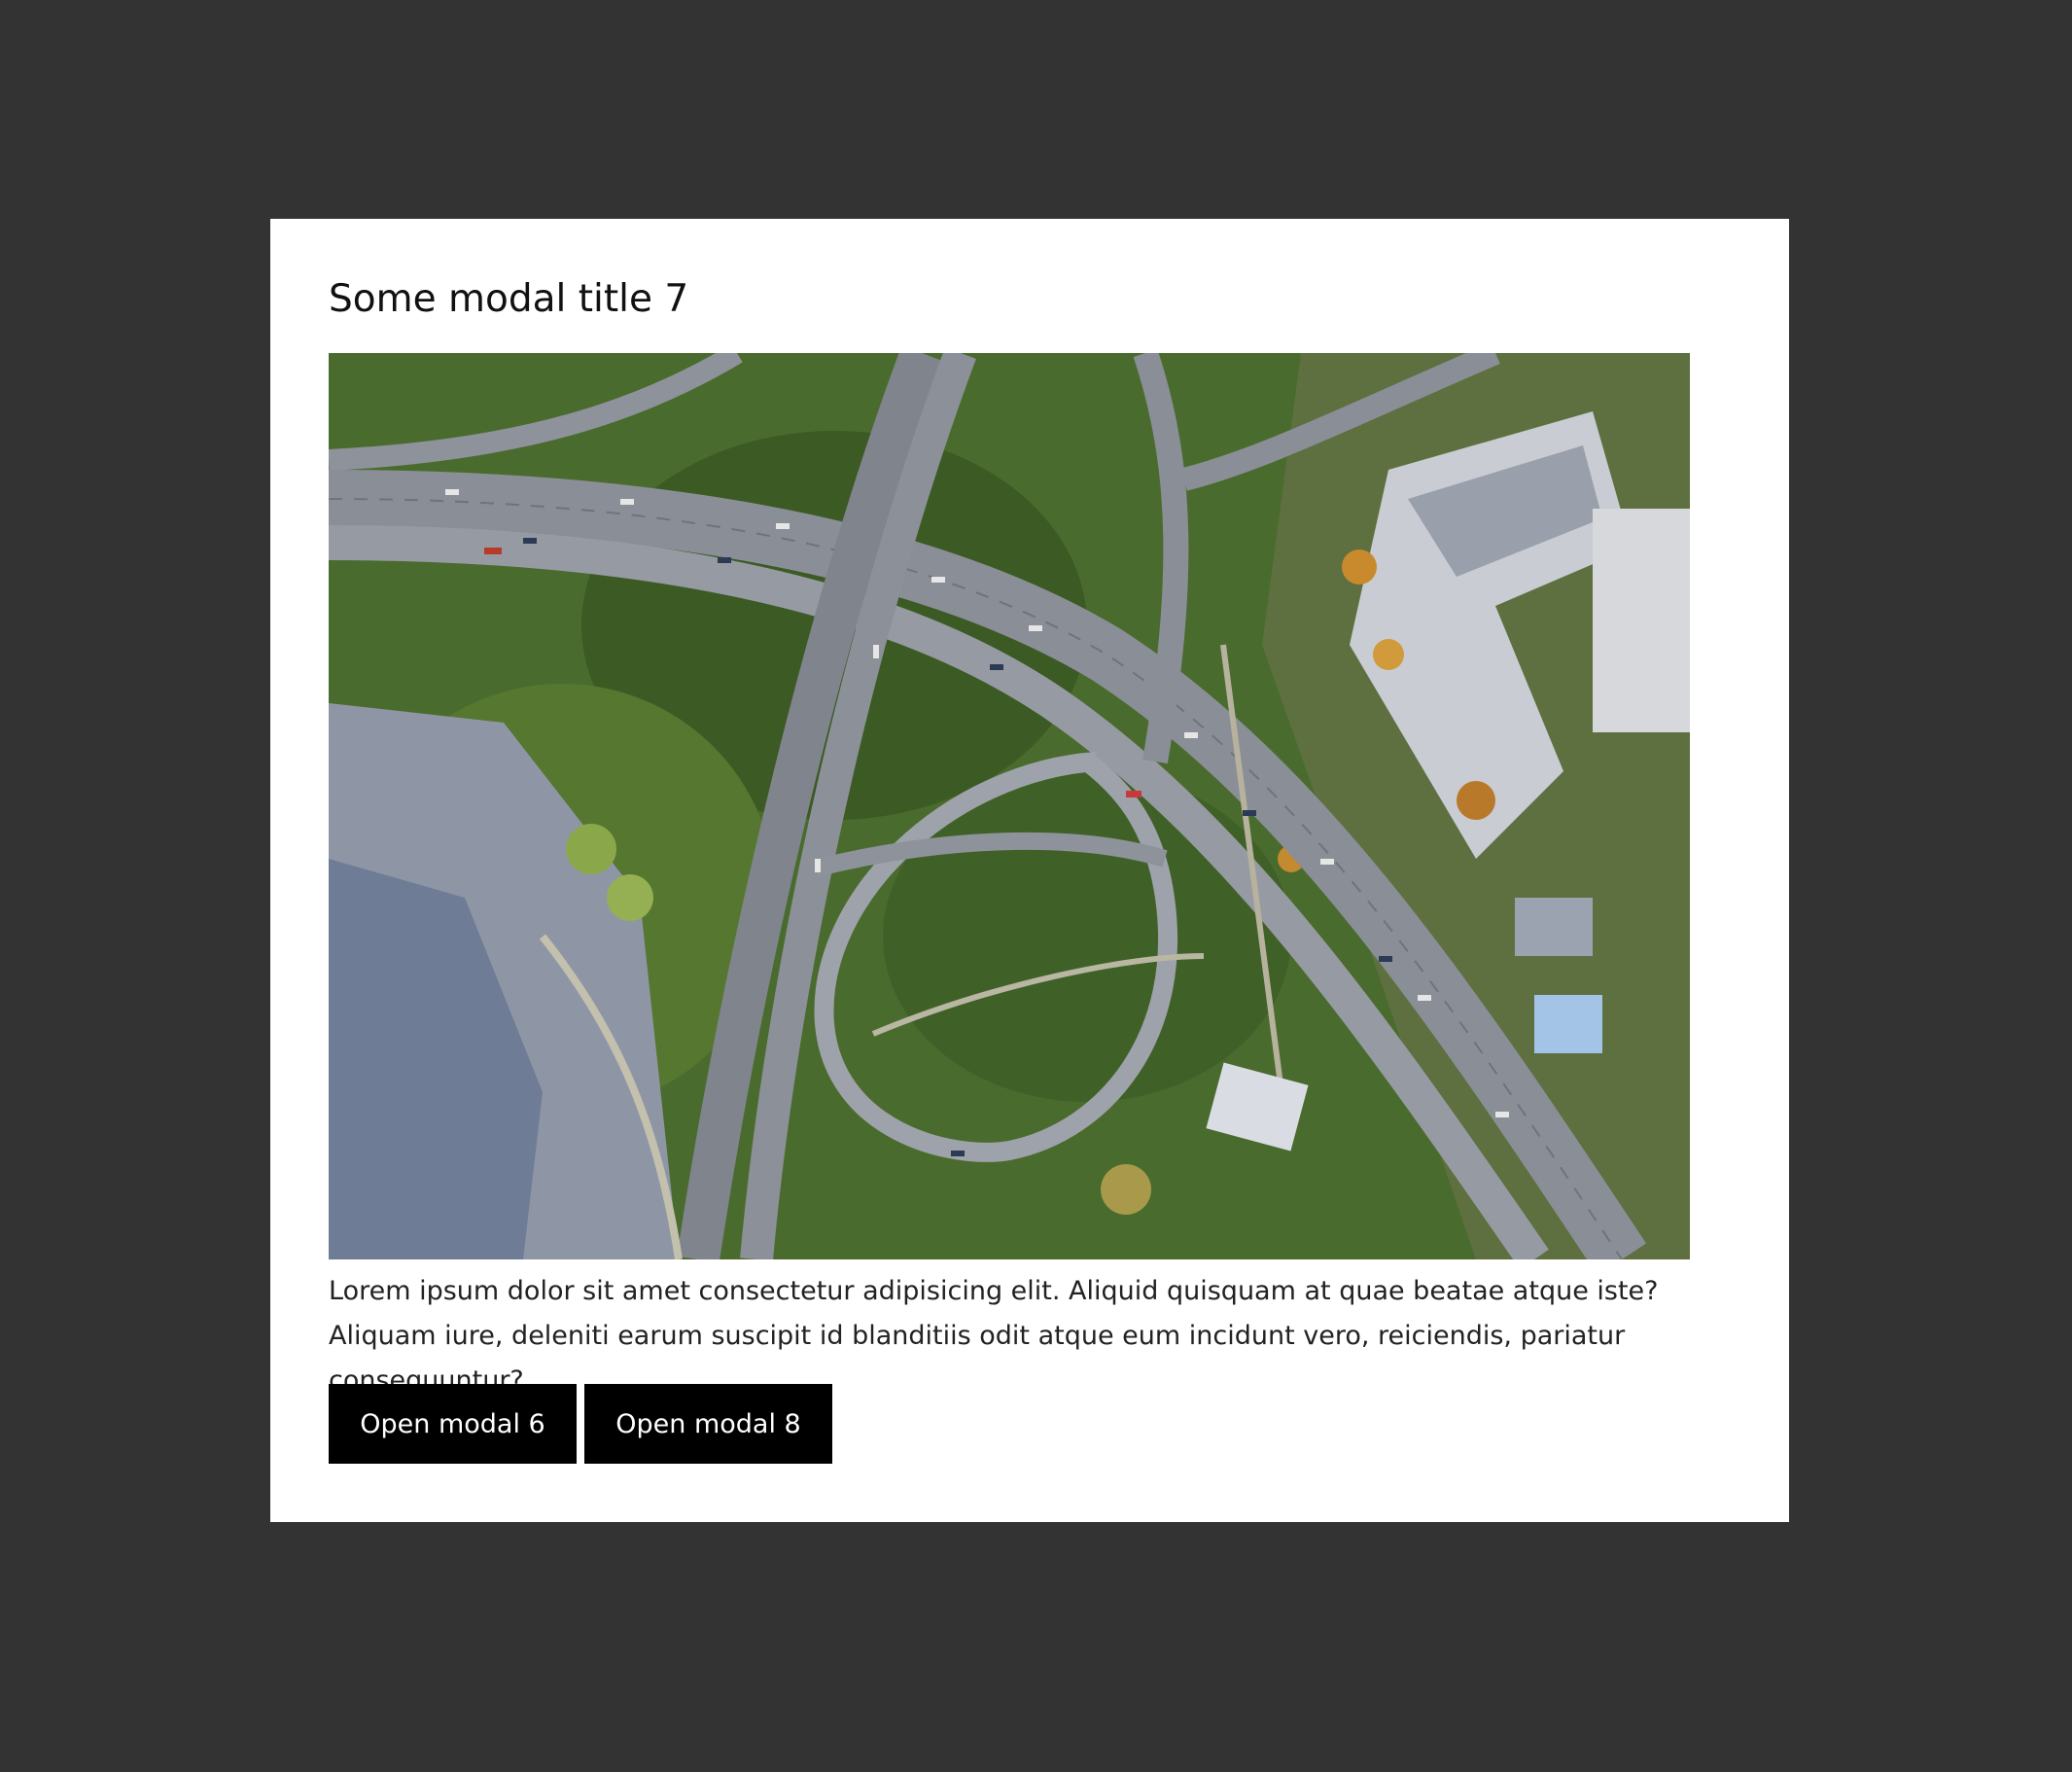 The image size is (2072, 1772). Describe the element at coordinates (580, 1424) in the screenshot. I see `modal-button-row: Open modal 6 Open modal 8` at that location.